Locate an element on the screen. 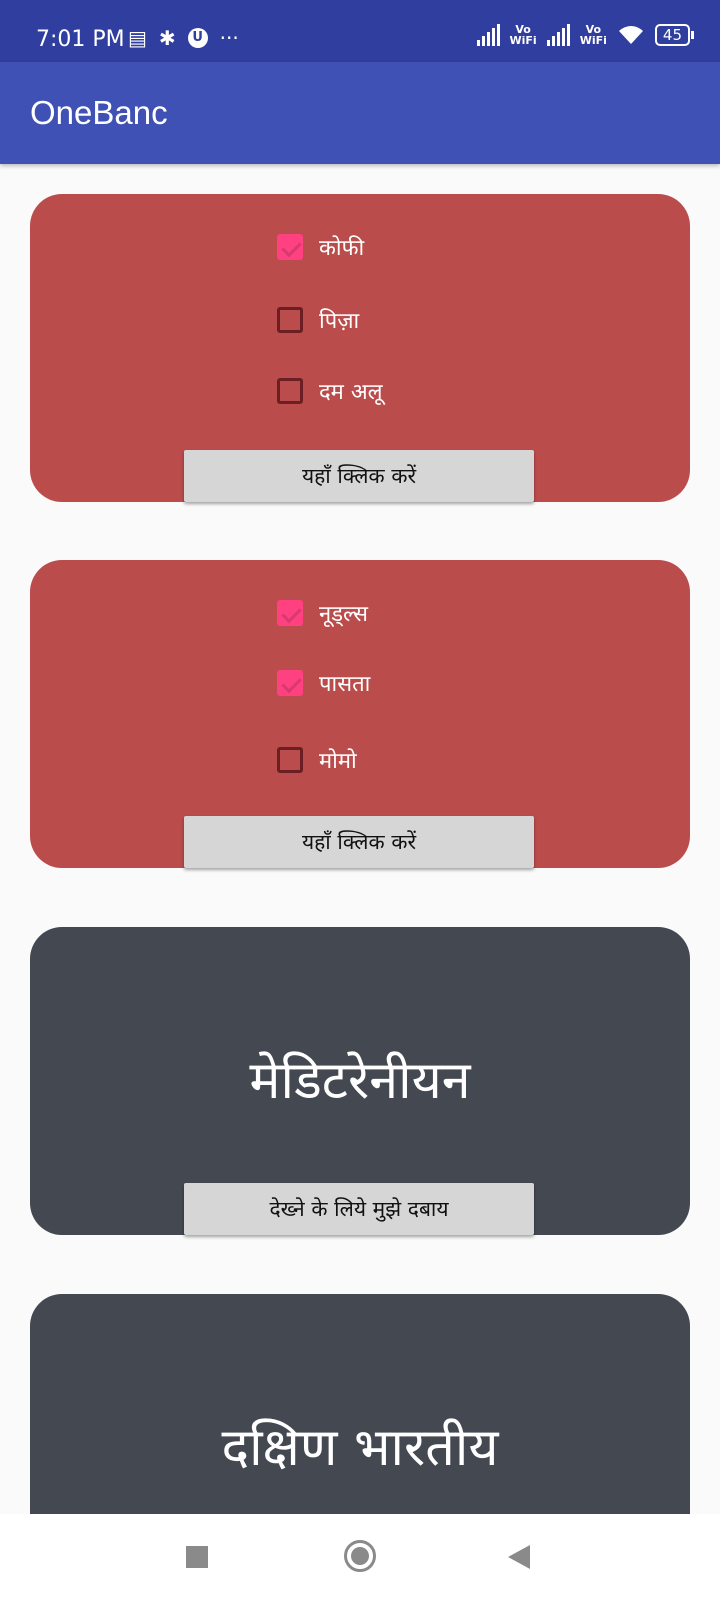 Image resolution: width=720 pixels, height=1600 pixels. checkbox-item-pasta: पासता is located at coordinates (323, 683).